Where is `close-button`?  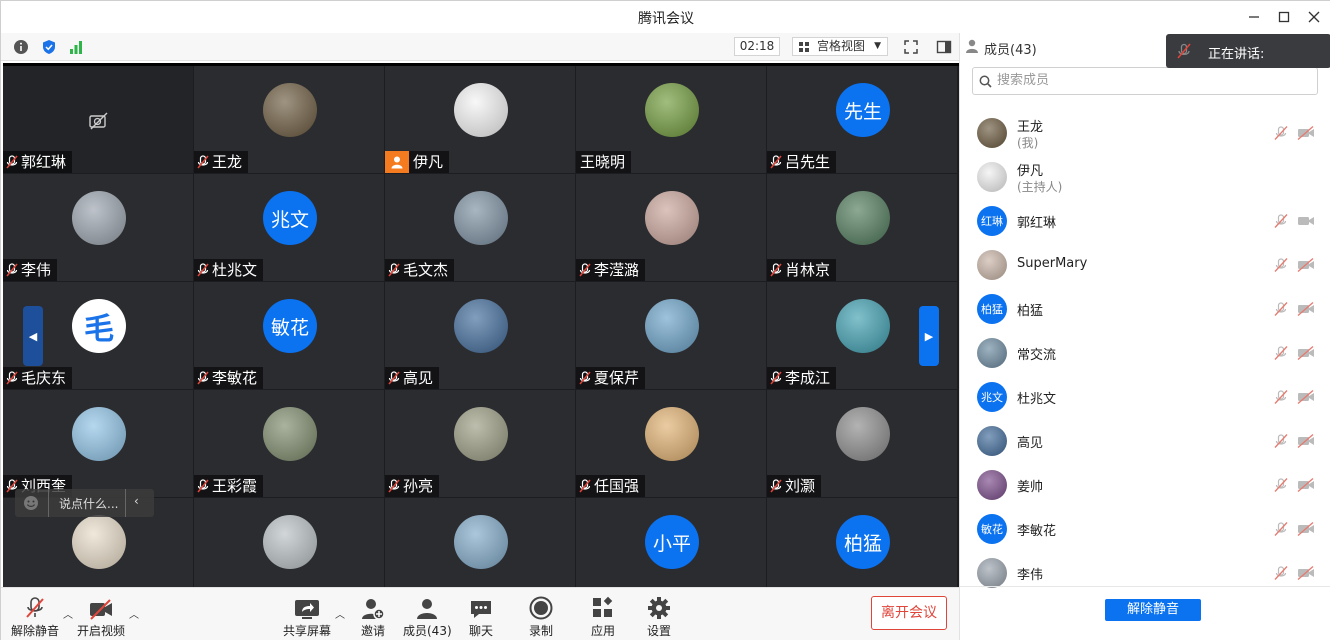 close-button is located at coordinates (1314, 17).